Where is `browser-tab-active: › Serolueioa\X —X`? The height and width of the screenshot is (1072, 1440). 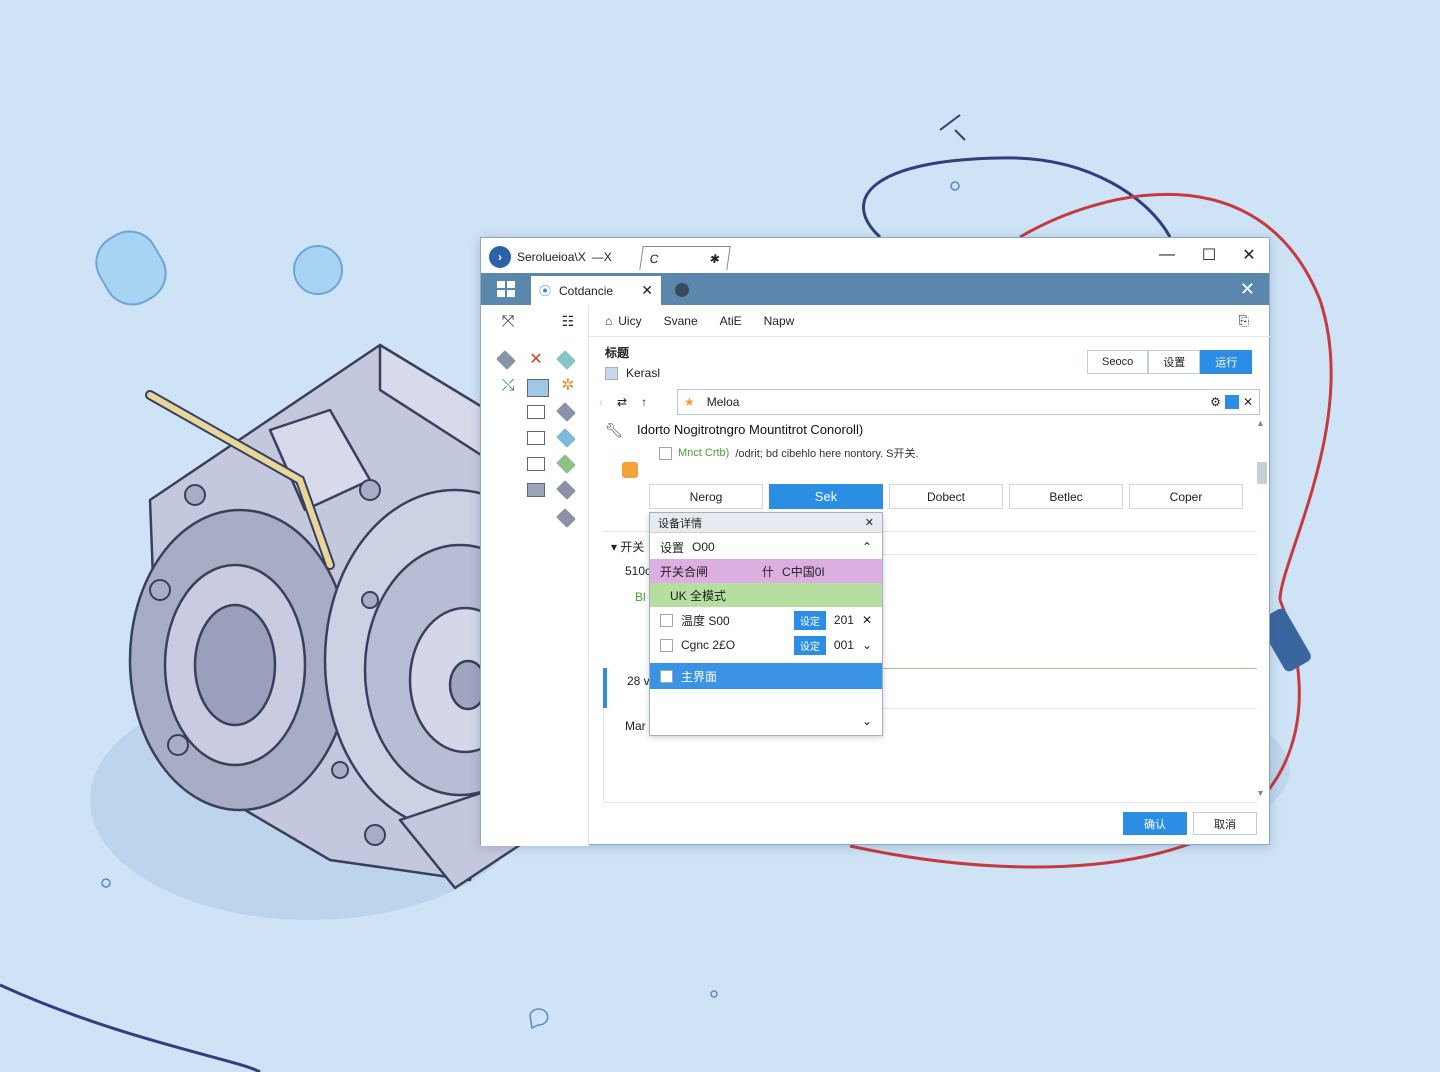
browser-tab-active: › Serolueioa\X —X is located at coordinates (564, 257).